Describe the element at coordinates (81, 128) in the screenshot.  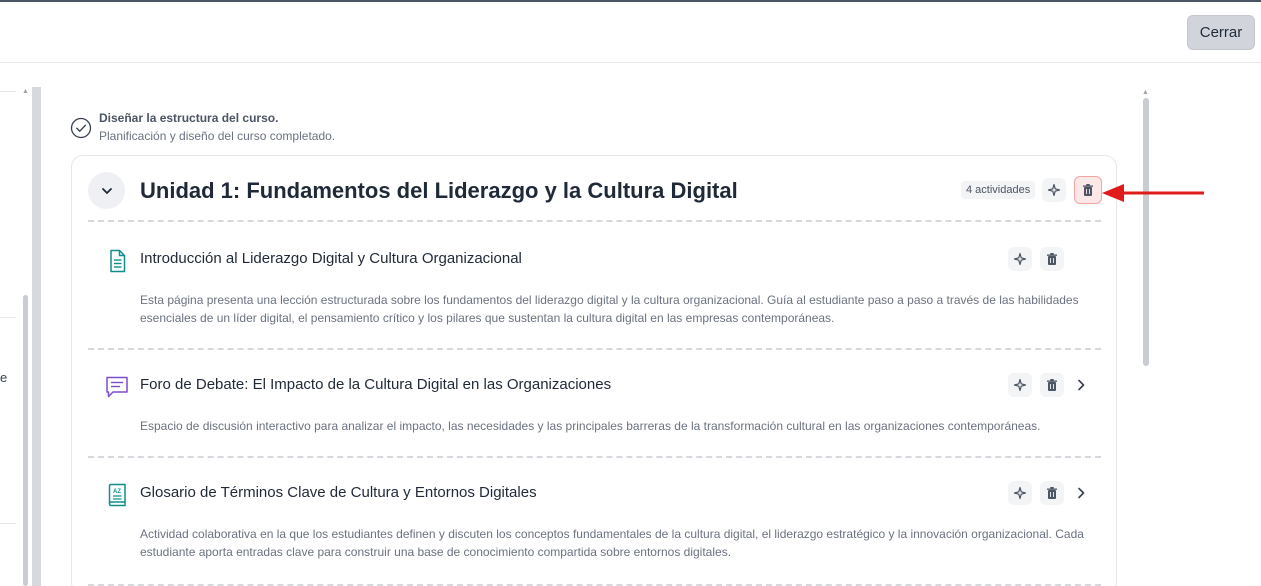
I see `check-circle-icon` at that location.